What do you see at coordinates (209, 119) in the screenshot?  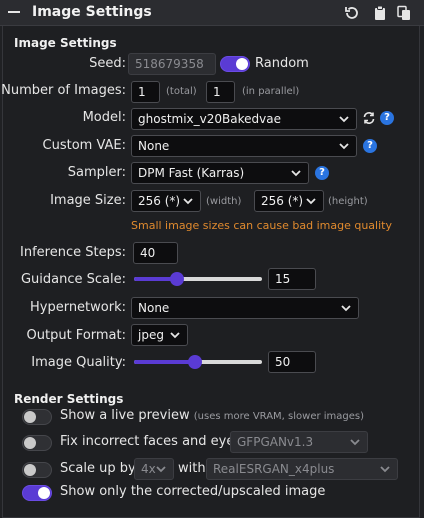 I see `model-select-value: ghostmix_v20Bakedvae` at bounding box center [209, 119].